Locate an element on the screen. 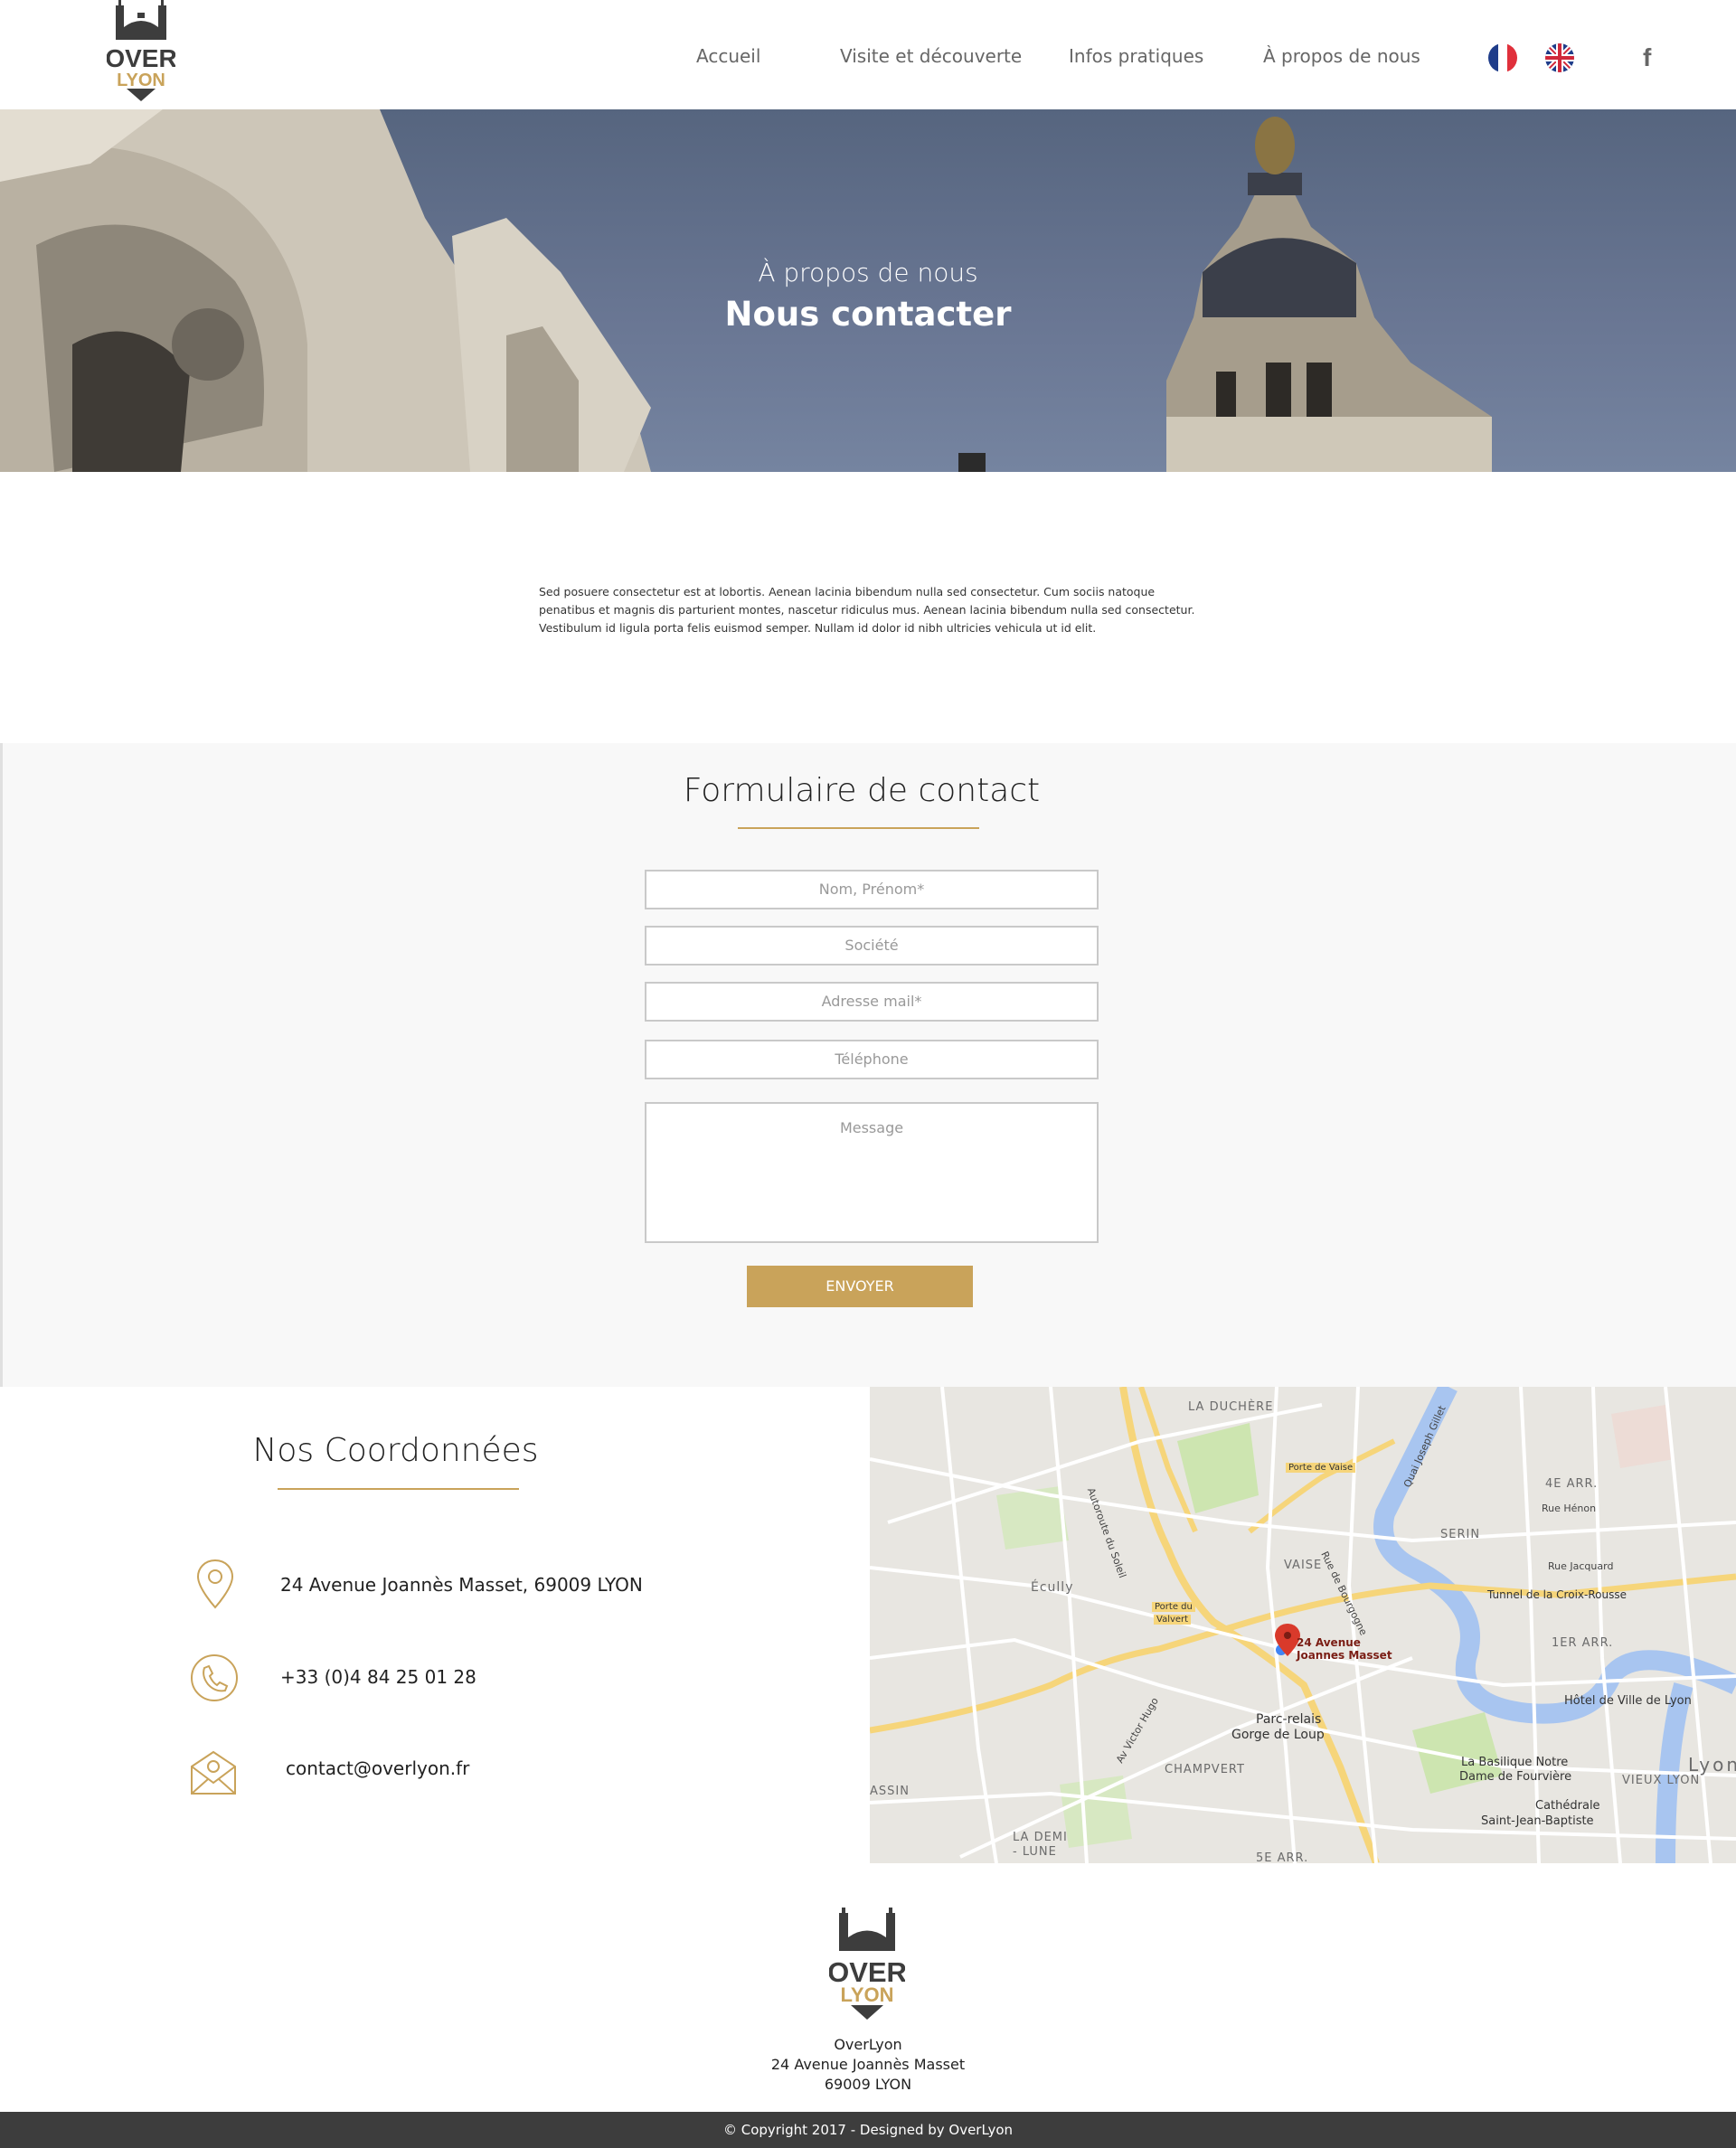 The image size is (1736, 2148). french-flag-icon is located at coordinates (1502, 58).